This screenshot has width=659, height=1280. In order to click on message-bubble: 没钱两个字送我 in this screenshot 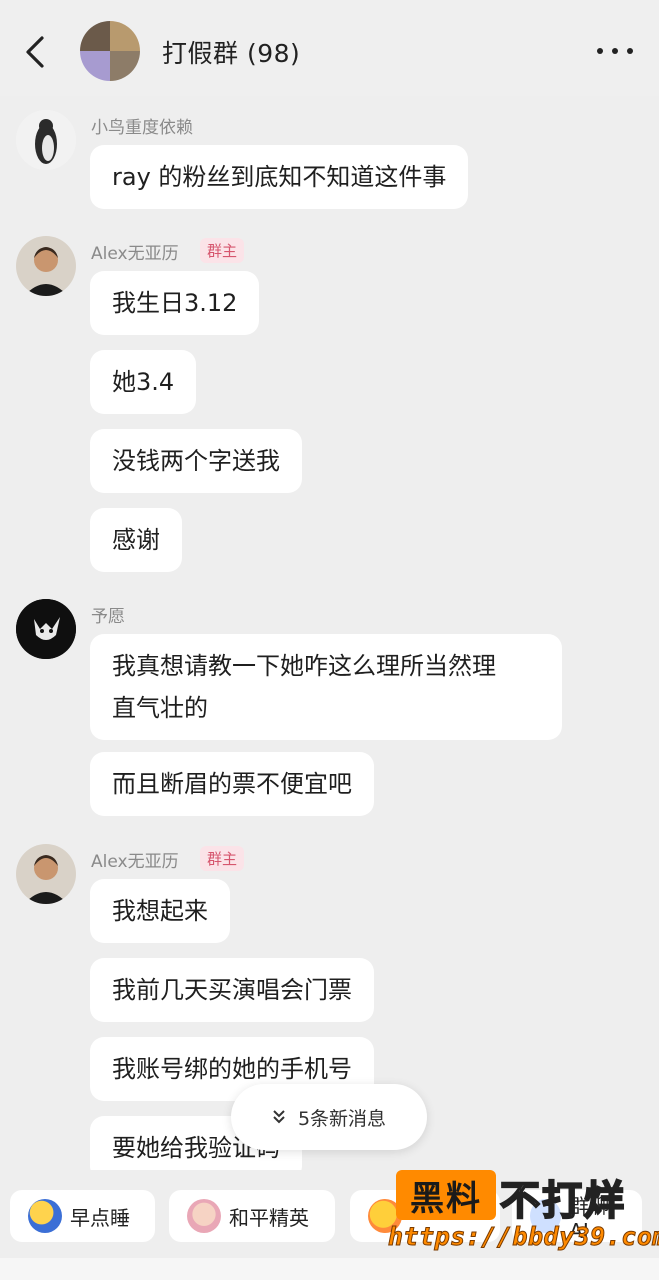, I will do `click(196, 461)`.